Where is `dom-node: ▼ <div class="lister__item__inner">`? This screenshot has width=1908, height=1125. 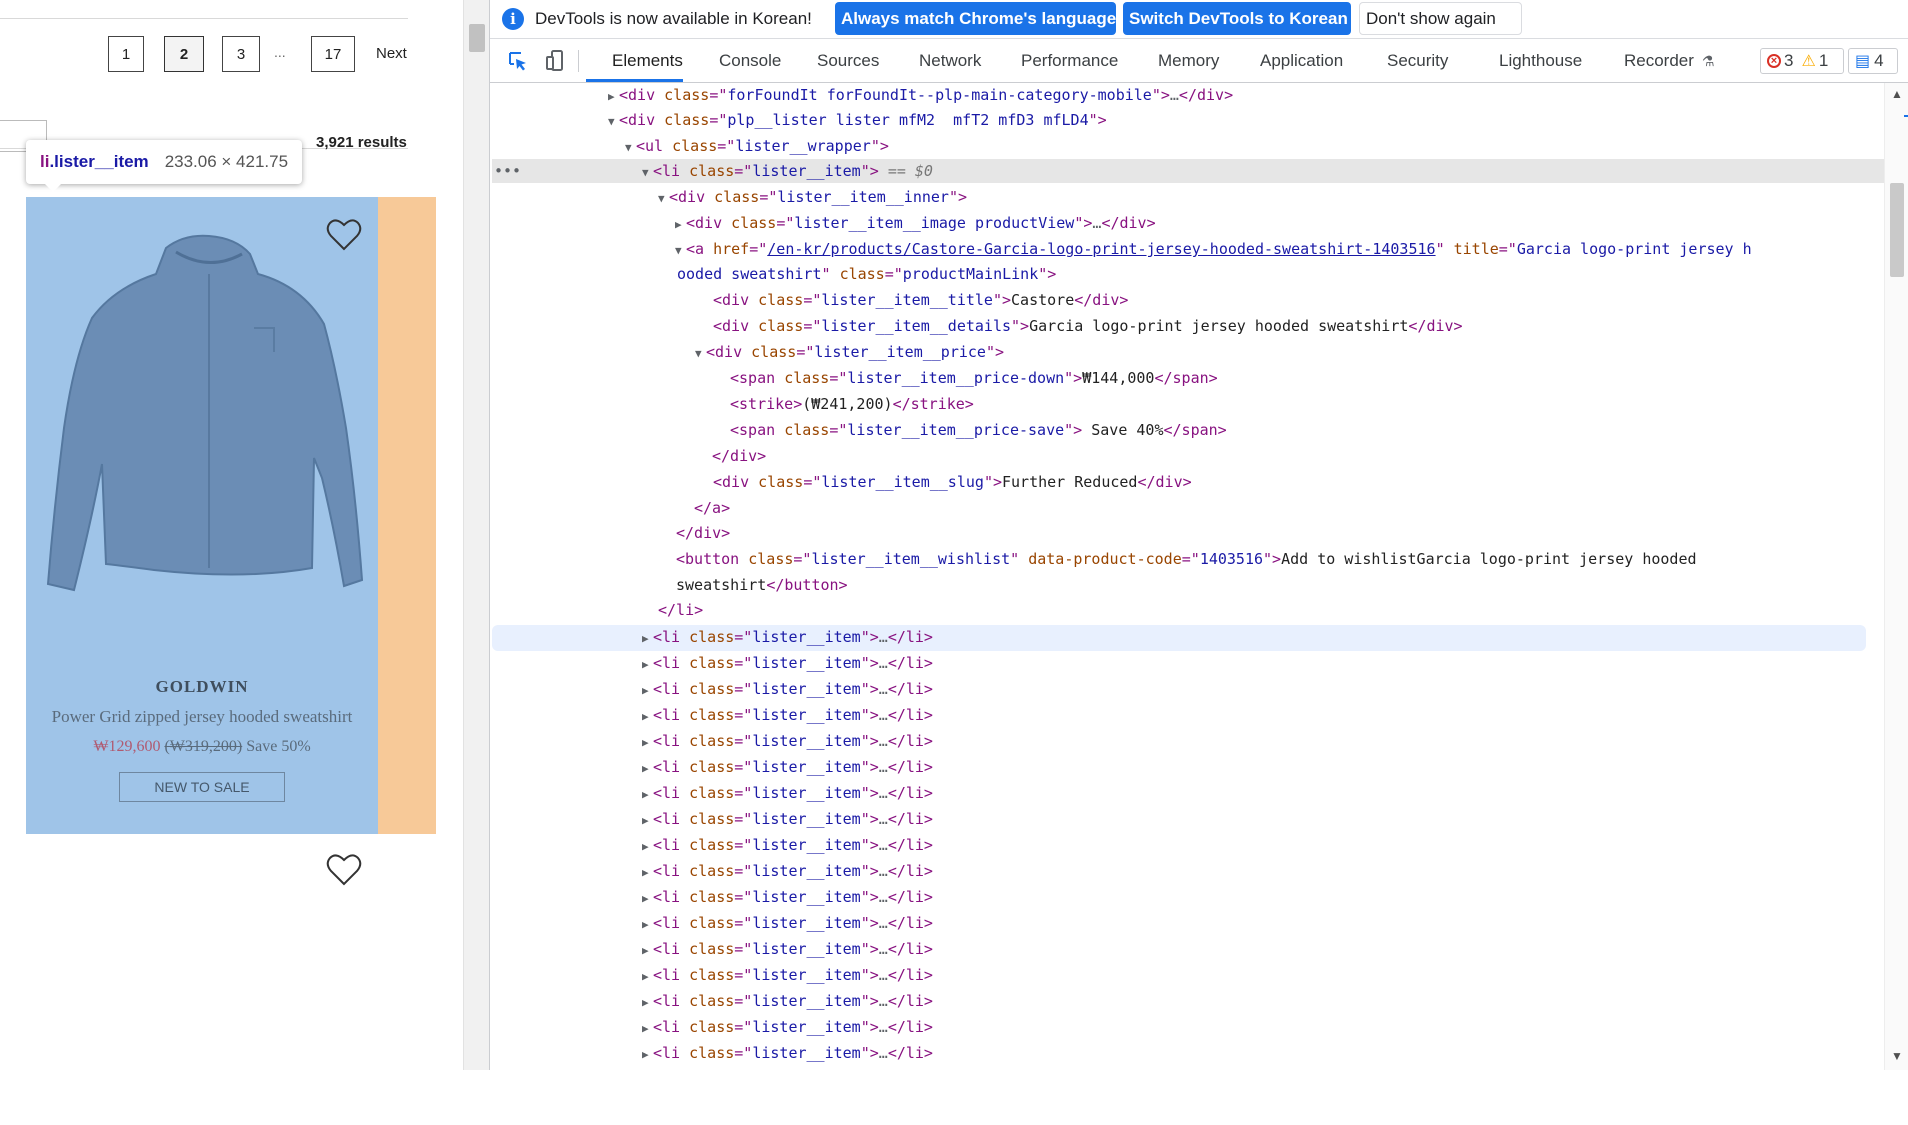 dom-node: ▼ <div class="lister__item__inner"> is located at coordinates (812, 197).